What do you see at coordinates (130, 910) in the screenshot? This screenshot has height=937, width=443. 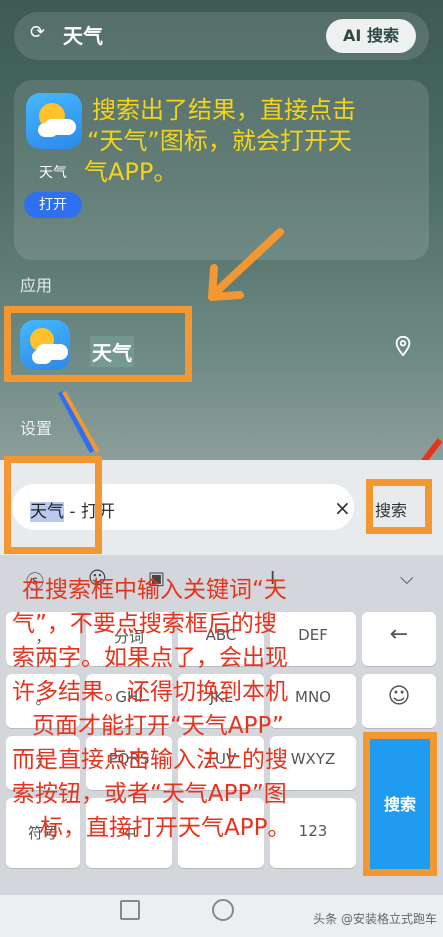 I see `recent-apps-icon` at bounding box center [130, 910].